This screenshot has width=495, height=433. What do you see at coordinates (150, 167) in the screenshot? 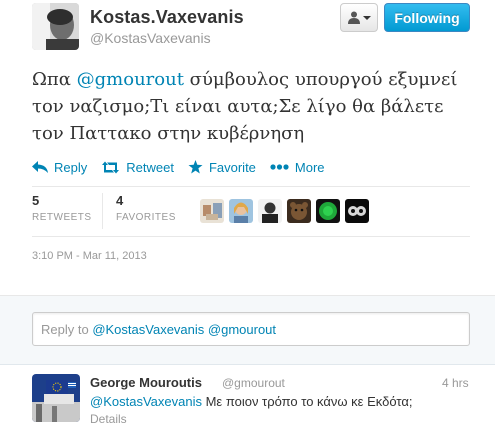
I see `retweet-label: Retweet` at bounding box center [150, 167].